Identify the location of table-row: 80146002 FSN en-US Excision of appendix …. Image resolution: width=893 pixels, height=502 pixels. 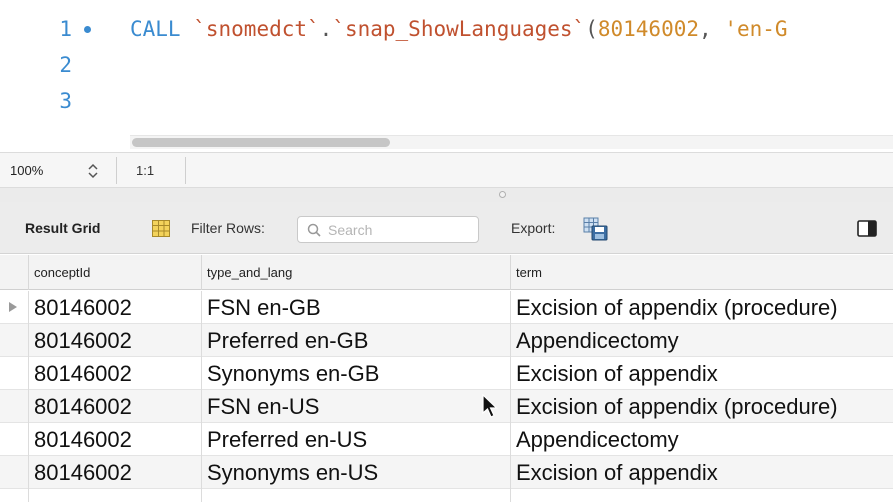
(446, 406).